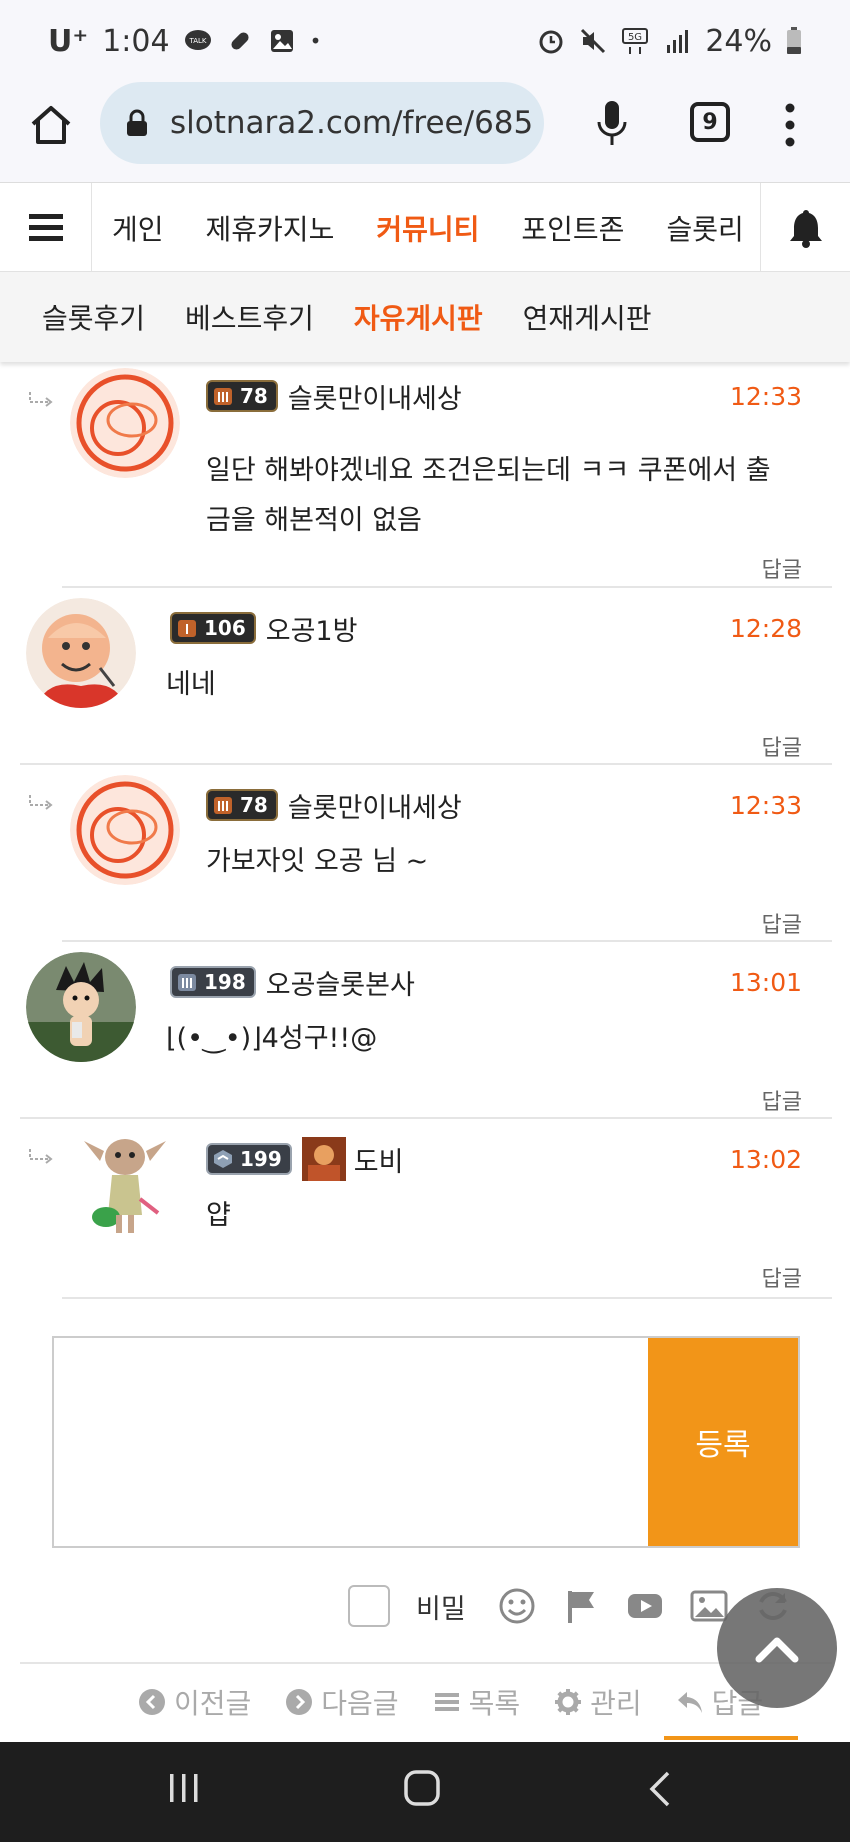  Describe the element at coordinates (314, 520) in the screenshot. I see `comment-text-line: 금을 해본적이 없음` at that location.